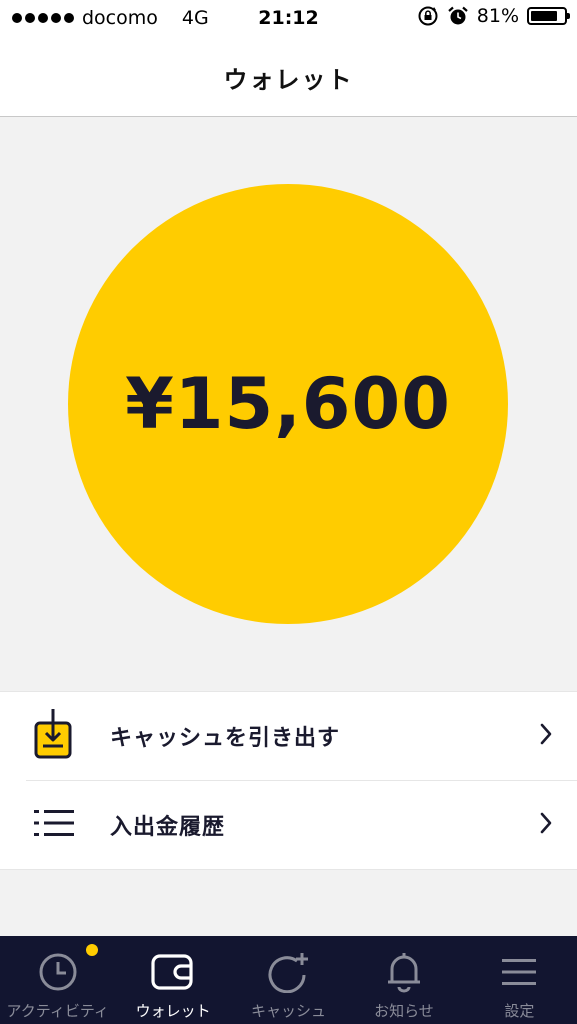 The height and width of the screenshot is (1024, 577). I want to click on wallet-icon, so click(173, 972).